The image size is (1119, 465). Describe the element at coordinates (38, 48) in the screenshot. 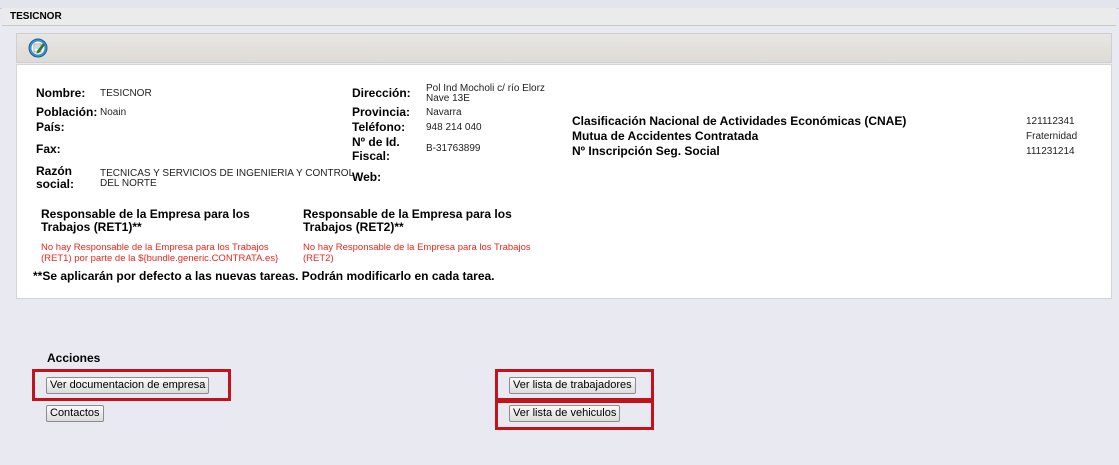

I see `edit-document-icon` at that location.